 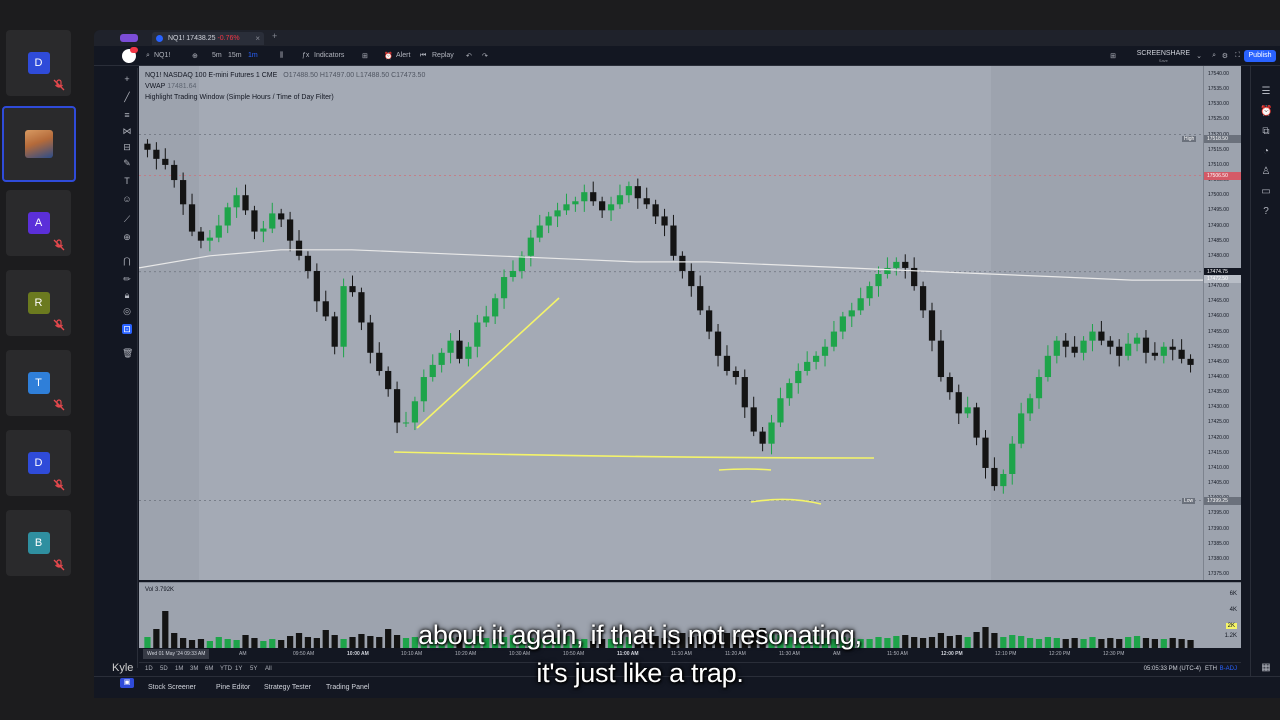 What do you see at coordinates (952, 654) in the screenshot?
I see `time-label: 12:00 PM` at bounding box center [952, 654].